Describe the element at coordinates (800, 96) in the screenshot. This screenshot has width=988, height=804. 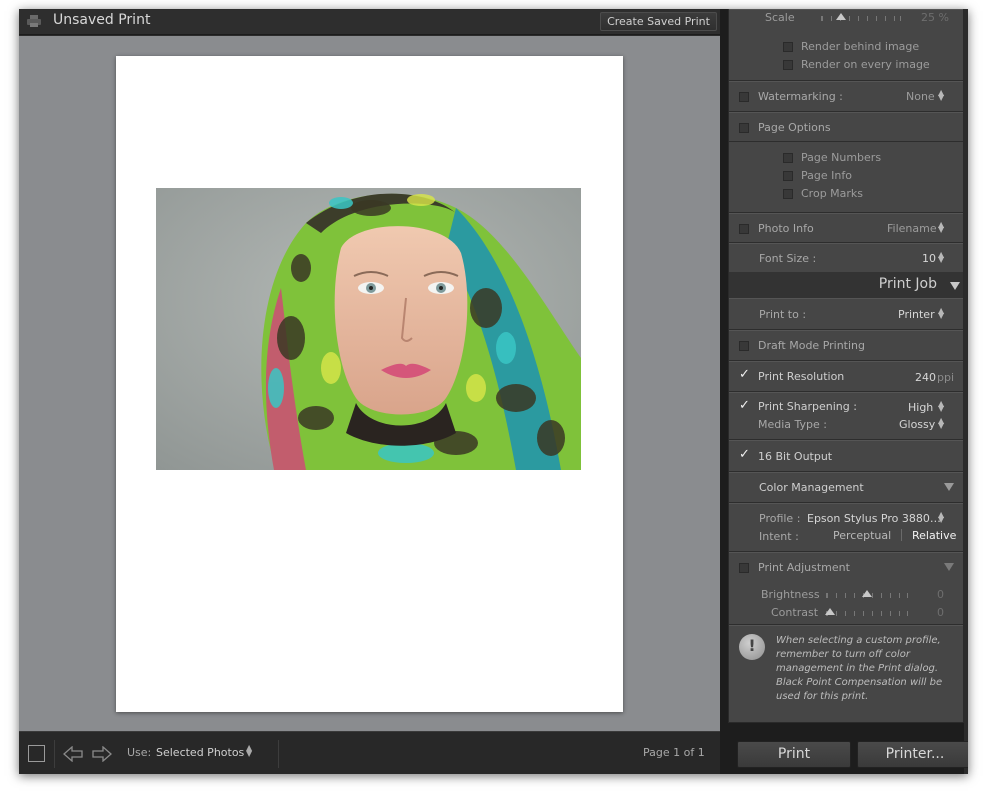
I see `watermarking-label: Watermarking :` at that location.